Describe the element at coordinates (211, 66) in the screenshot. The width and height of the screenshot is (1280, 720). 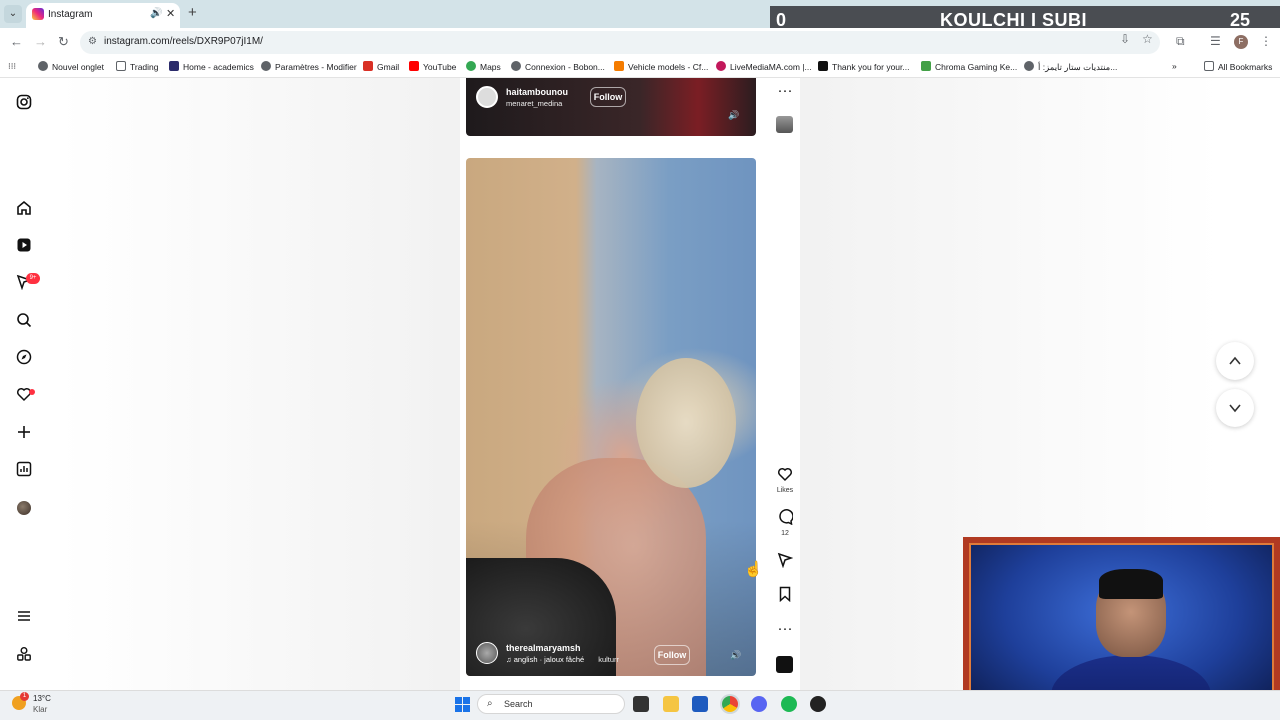
I see `bookmark-home-academics: Home - academics` at that location.